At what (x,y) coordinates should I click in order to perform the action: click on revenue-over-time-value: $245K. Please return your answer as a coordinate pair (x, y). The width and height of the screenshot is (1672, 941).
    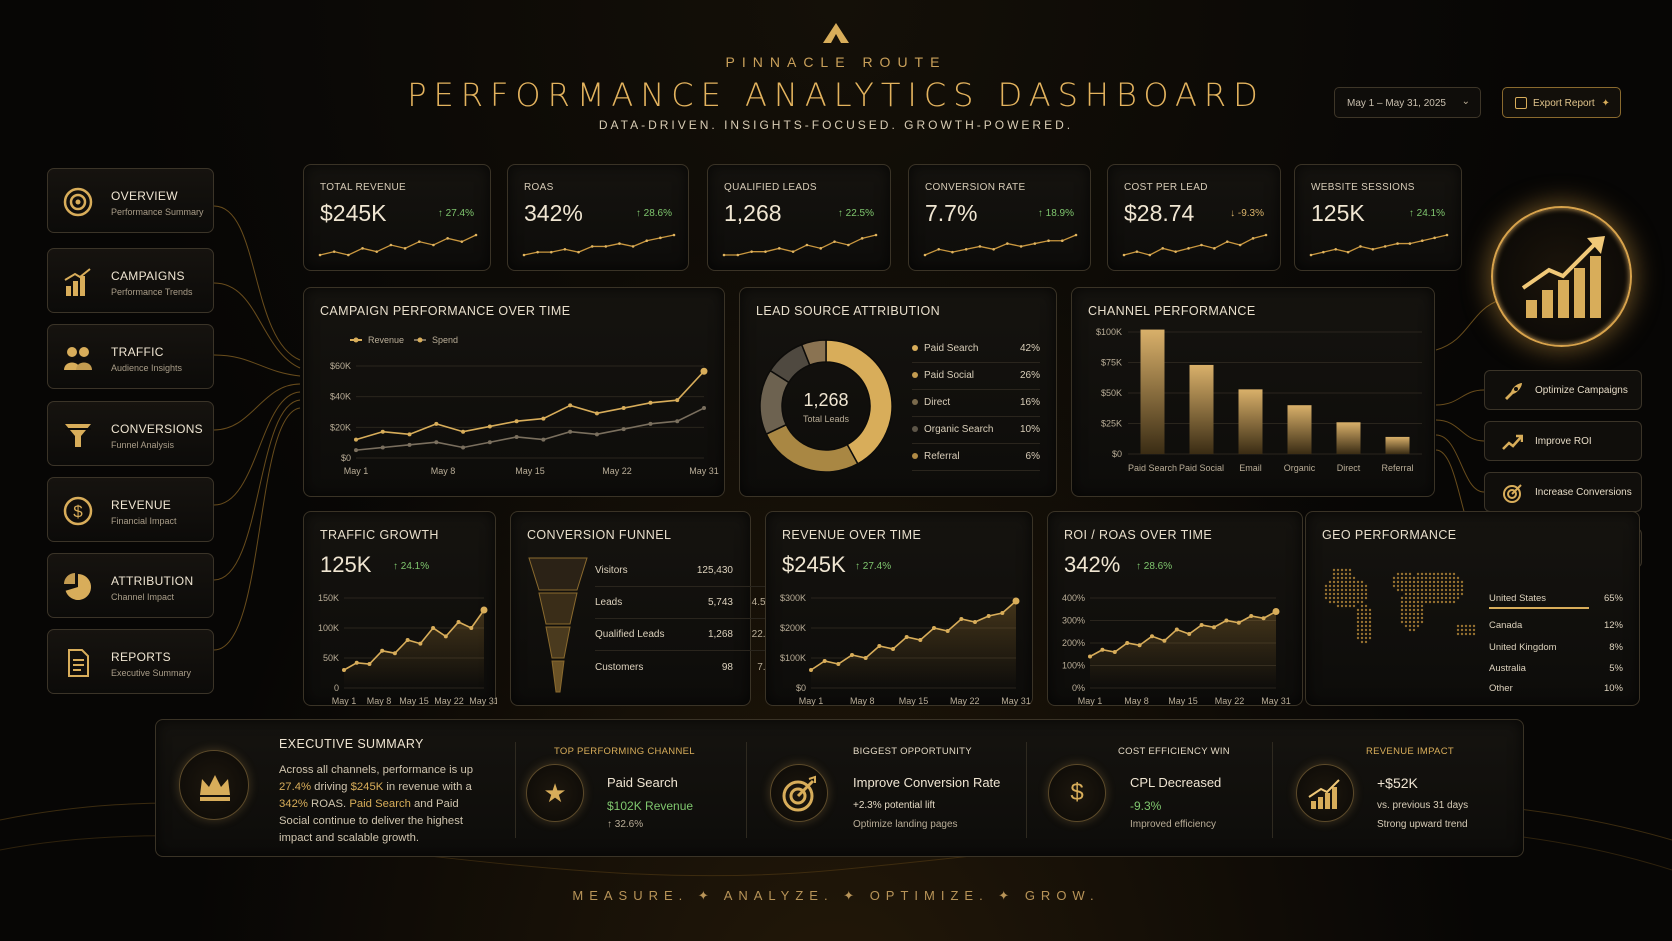
    Looking at the image, I should click on (814, 564).